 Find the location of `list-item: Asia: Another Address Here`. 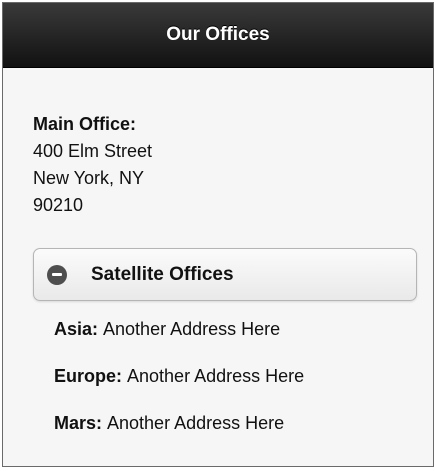

list-item: Asia: Another Address Here is located at coordinates (243, 329).